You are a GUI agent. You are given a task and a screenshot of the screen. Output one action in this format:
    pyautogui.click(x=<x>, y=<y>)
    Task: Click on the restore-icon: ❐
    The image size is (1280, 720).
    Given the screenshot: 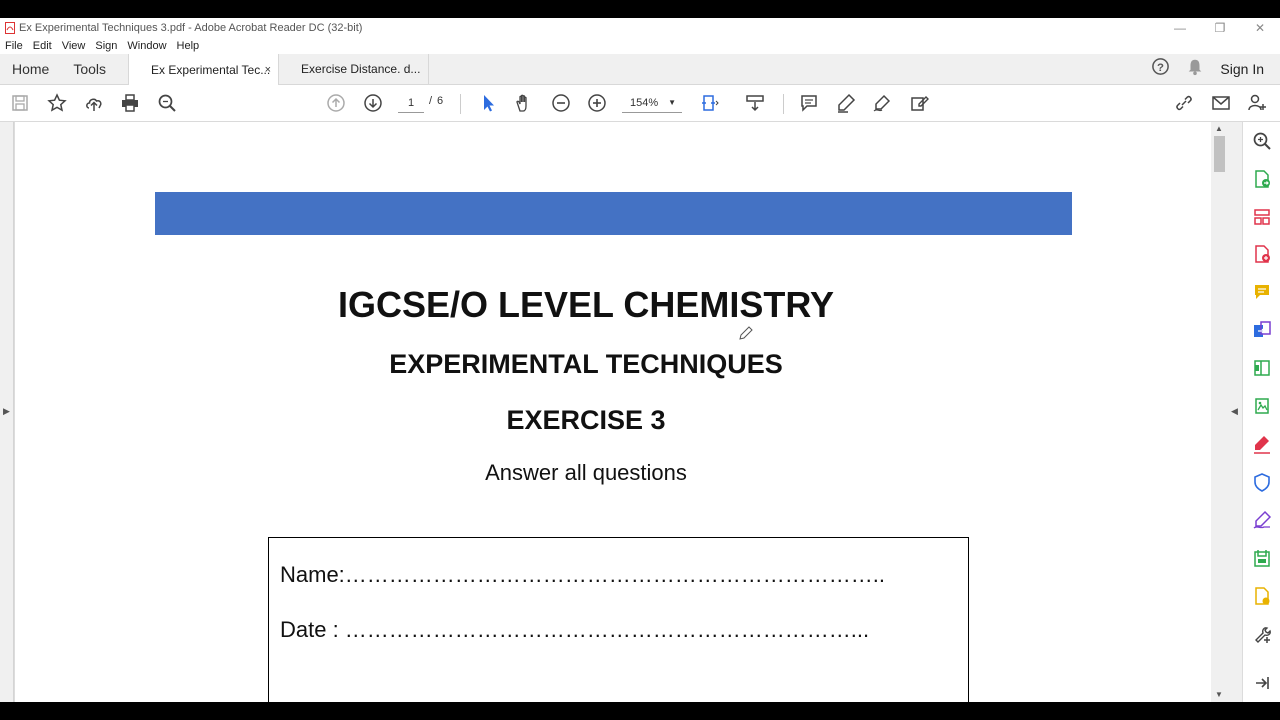 What is the action you would take?
    pyautogui.click(x=1220, y=27)
    